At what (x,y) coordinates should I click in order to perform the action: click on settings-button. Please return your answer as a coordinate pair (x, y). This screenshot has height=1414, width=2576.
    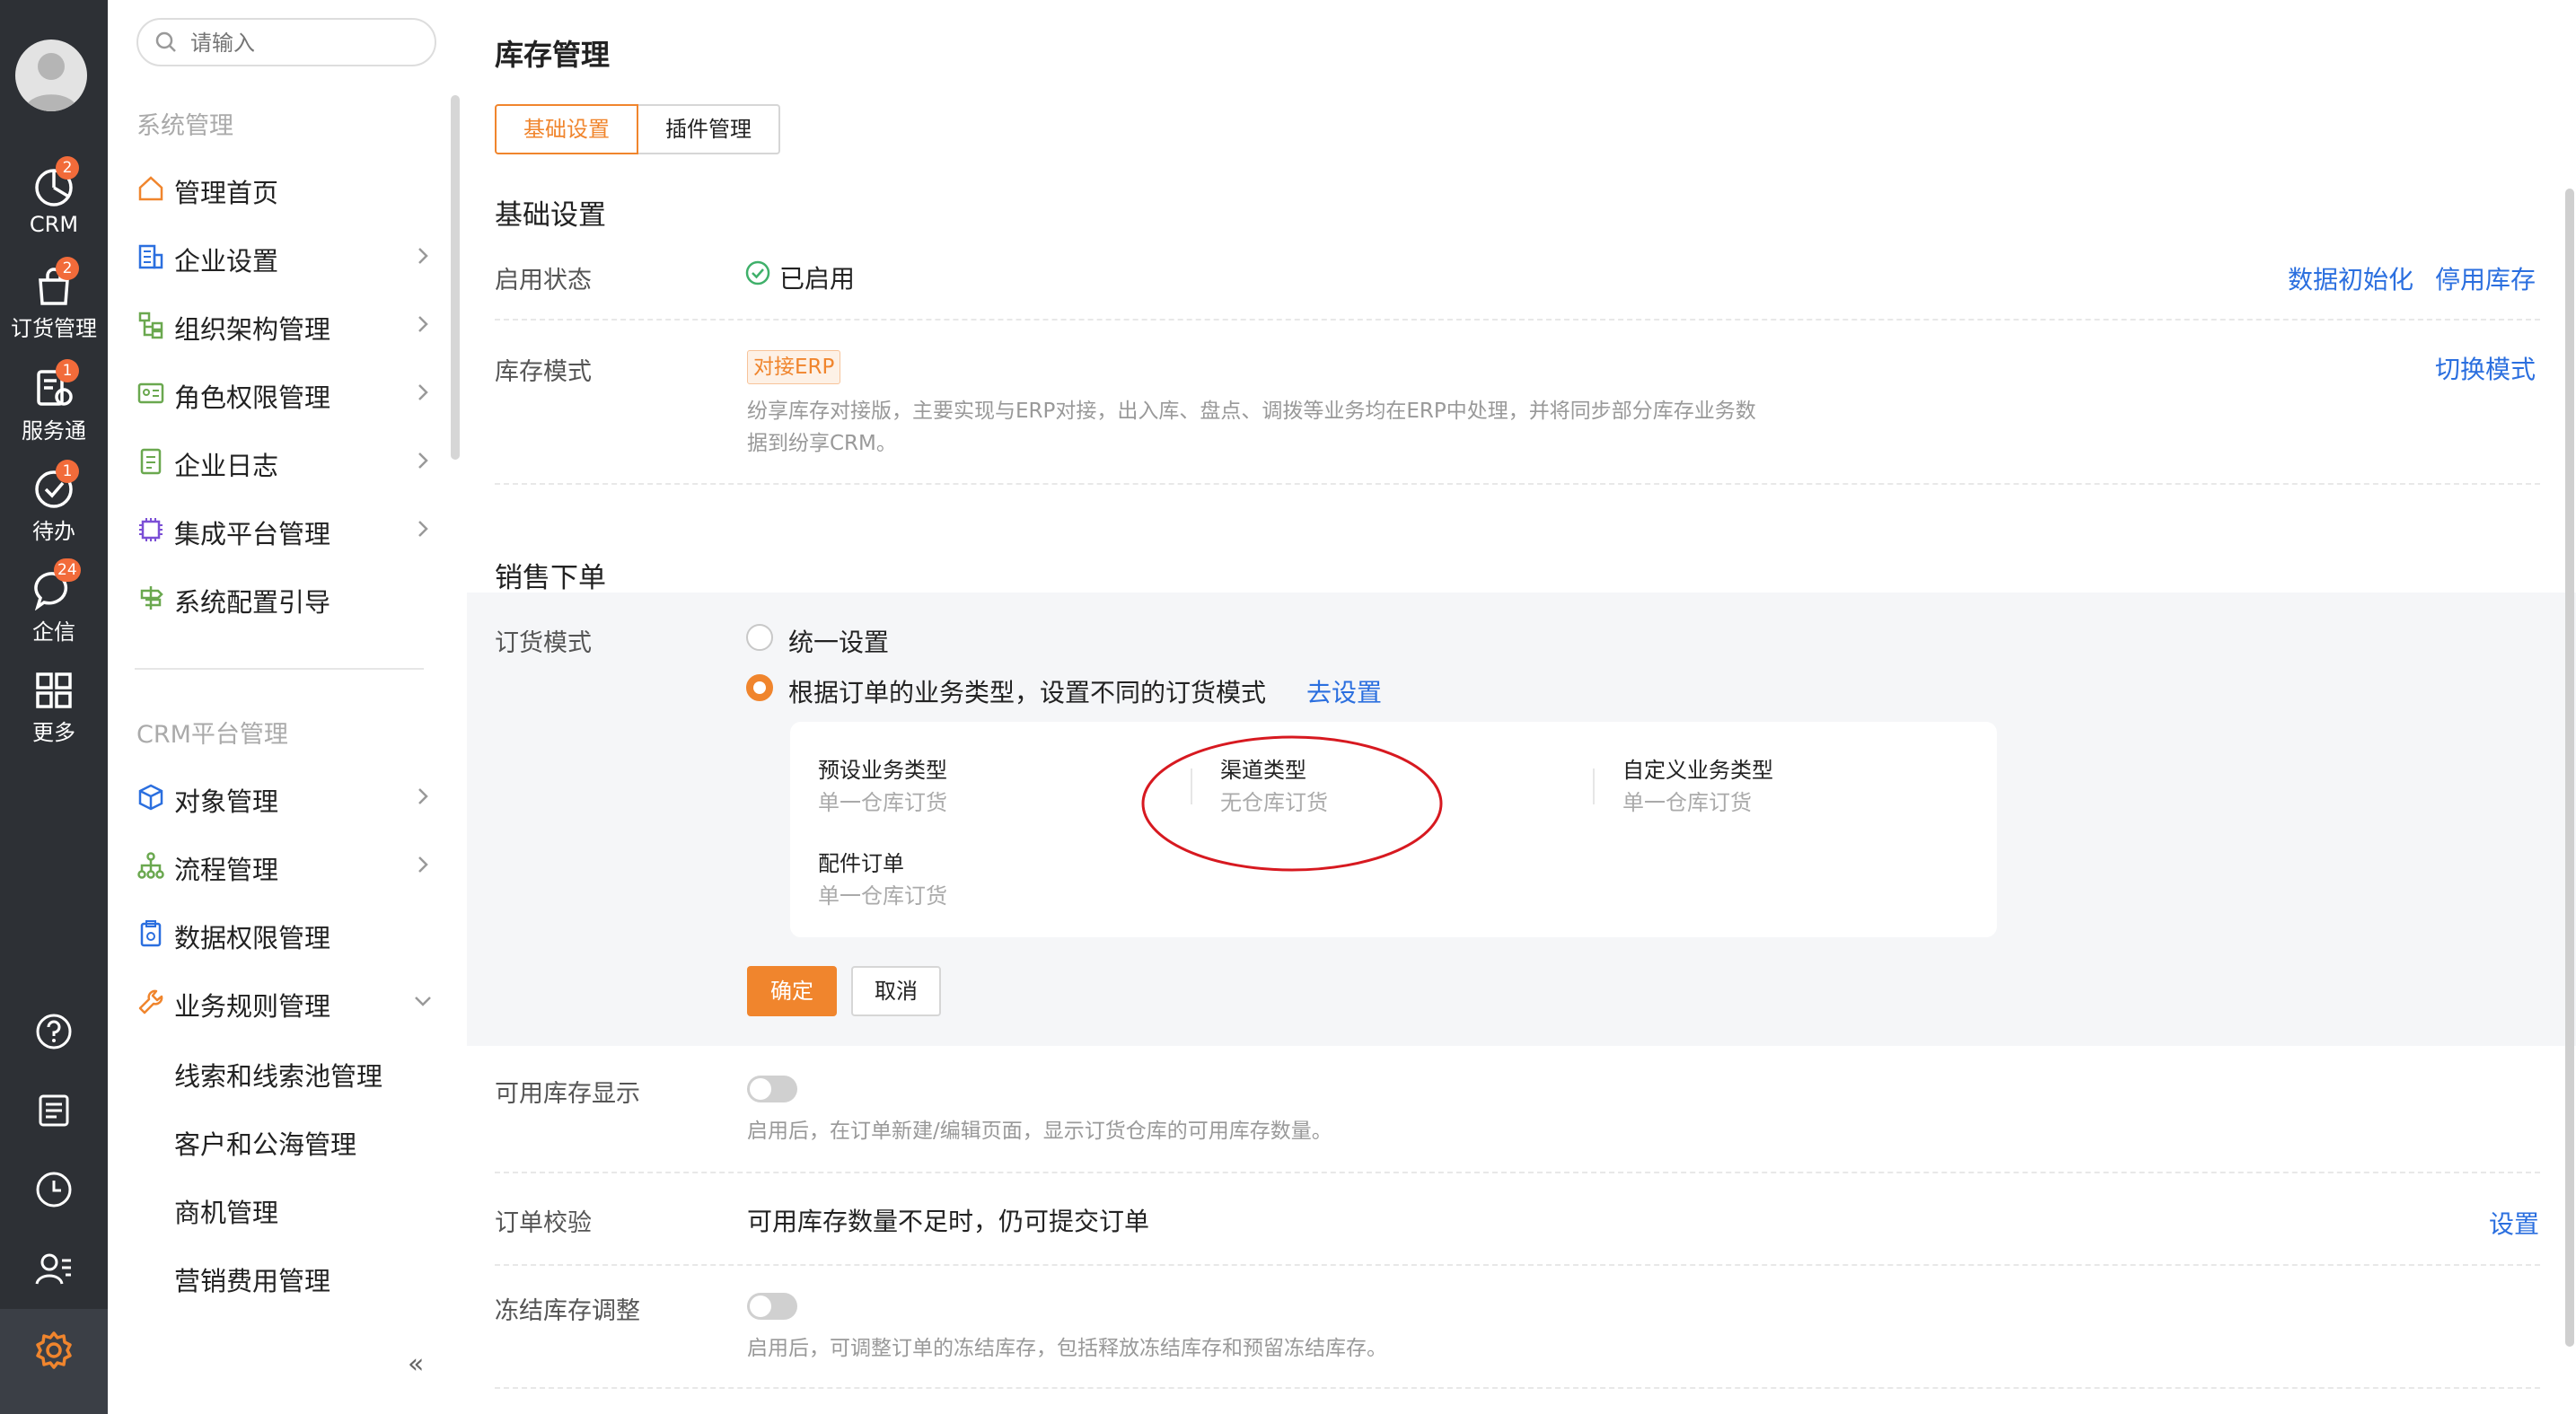
    Looking at the image, I should click on (54, 1352).